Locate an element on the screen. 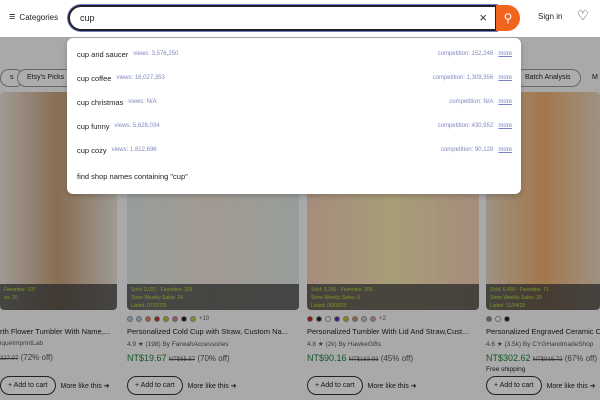 This screenshot has width=600, height=400. suggestion-term: cup and saucer is located at coordinates (103, 54).